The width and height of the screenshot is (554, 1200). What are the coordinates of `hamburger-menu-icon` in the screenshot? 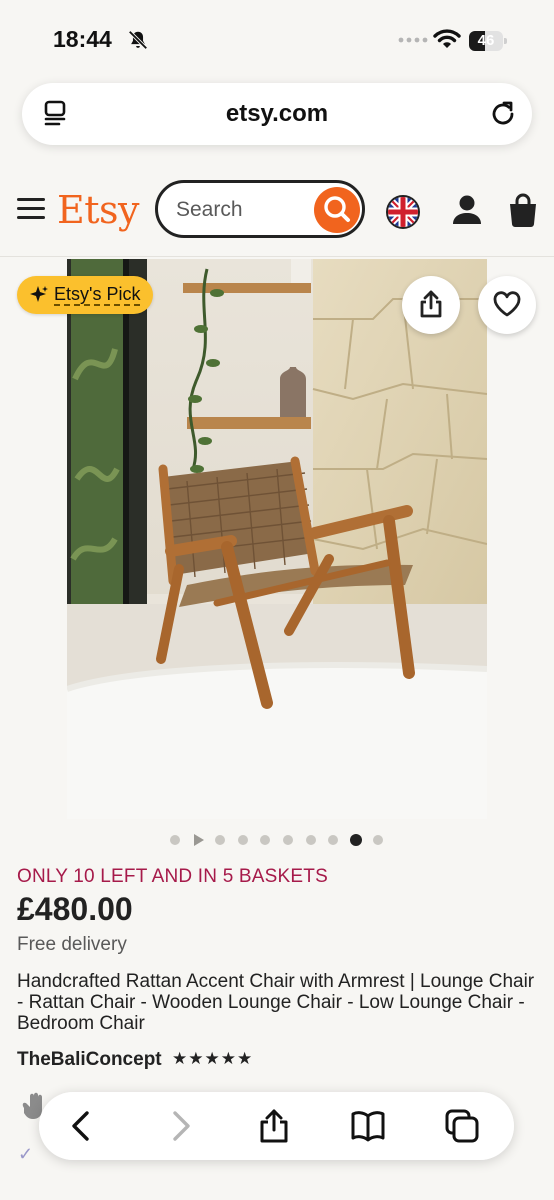 It's located at (31, 209).